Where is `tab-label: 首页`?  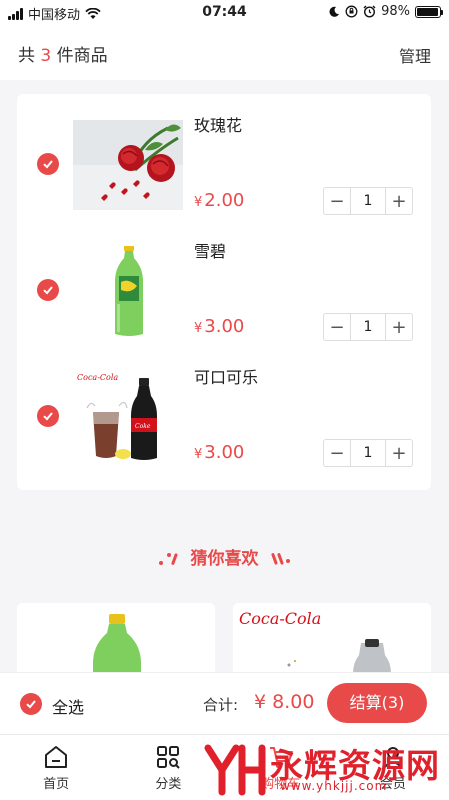 tab-label: 首页 is located at coordinates (56, 784).